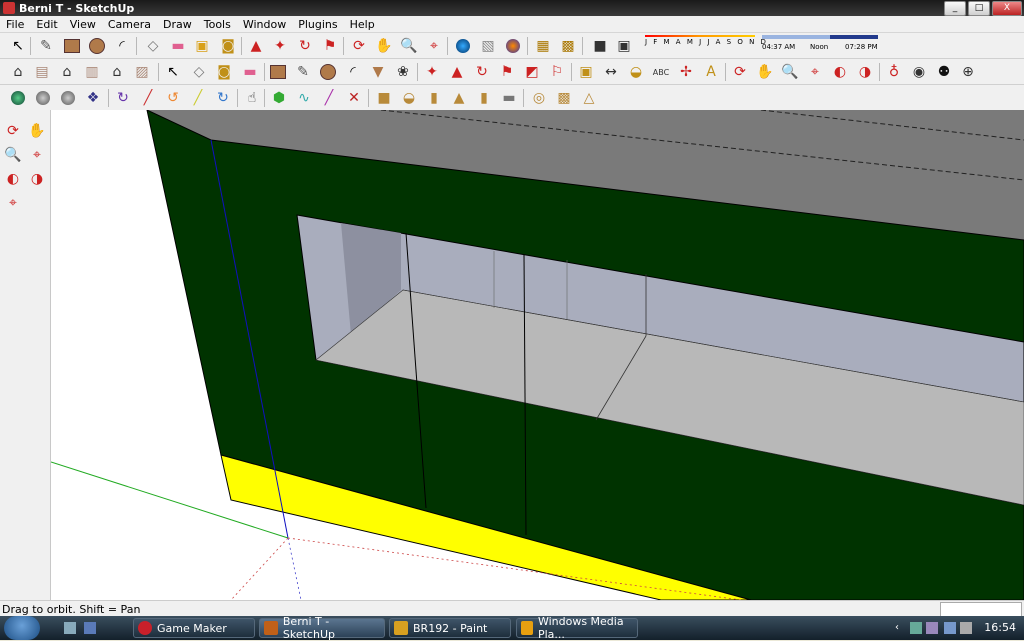 This screenshot has width=1024, height=641. I want to click on prism-shape-icon: ▩, so click(564, 98).